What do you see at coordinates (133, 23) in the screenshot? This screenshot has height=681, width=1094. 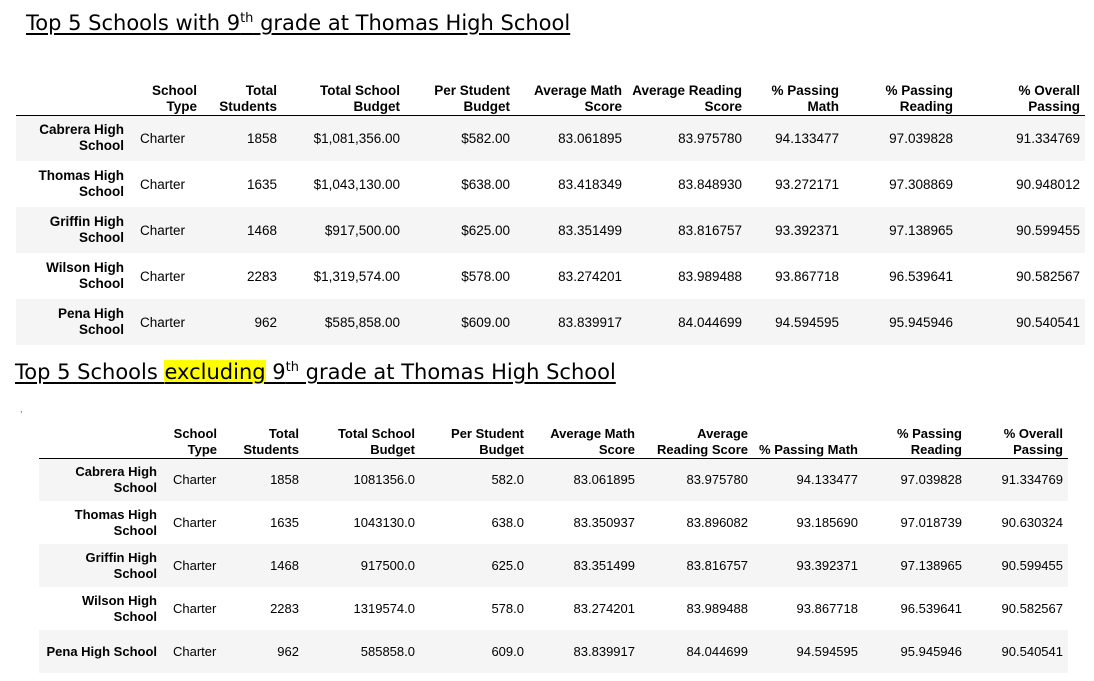 I see `heading1-text: Top 5 Schools with 9` at bounding box center [133, 23].